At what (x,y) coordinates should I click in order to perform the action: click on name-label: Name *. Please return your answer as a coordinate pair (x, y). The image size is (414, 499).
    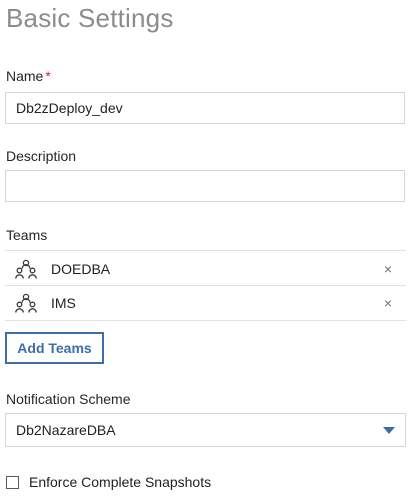
    Looking at the image, I should click on (28, 76).